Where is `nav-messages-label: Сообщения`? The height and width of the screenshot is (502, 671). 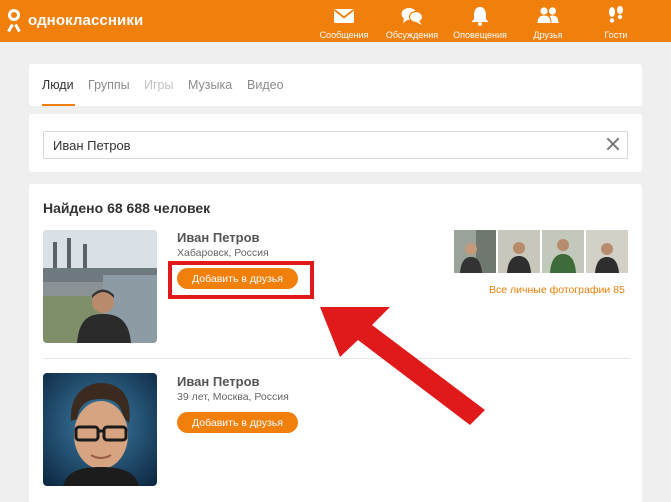 nav-messages-label: Сообщения is located at coordinates (344, 35).